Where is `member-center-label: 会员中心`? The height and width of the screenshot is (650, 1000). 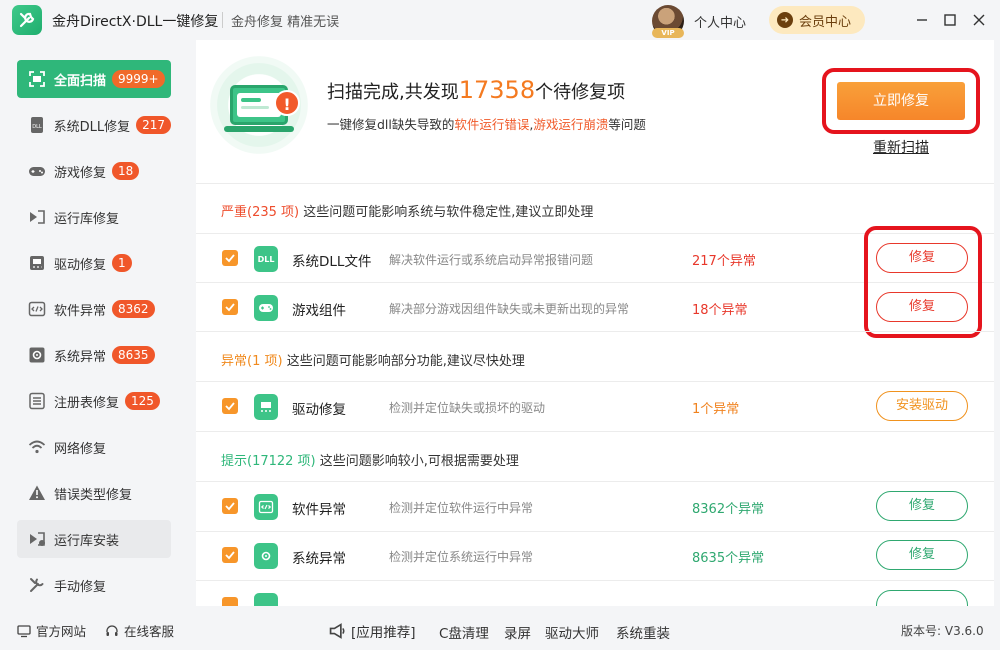 member-center-label: 会员中心 is located at coordinates (825, 22).